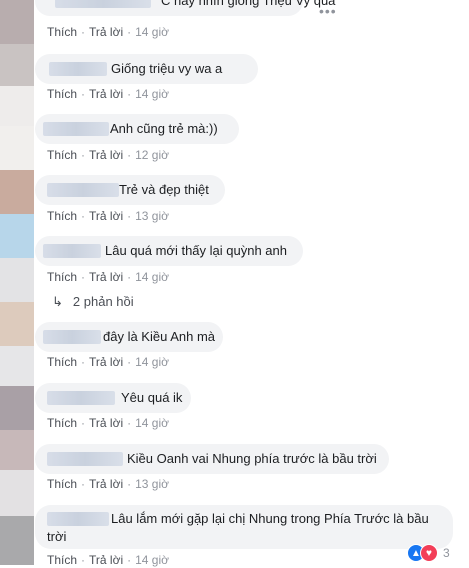 This screenshot has width=469, height=568. I want to click on comment-text: Lâu quá mới thấy lại quỳnh anh, so click(196, 250).